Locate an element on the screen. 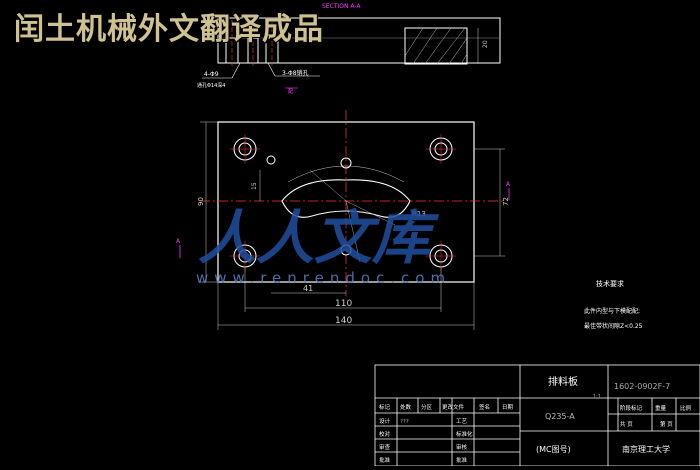  sheet-number: 第 页 is located at coordinates (666, 424).